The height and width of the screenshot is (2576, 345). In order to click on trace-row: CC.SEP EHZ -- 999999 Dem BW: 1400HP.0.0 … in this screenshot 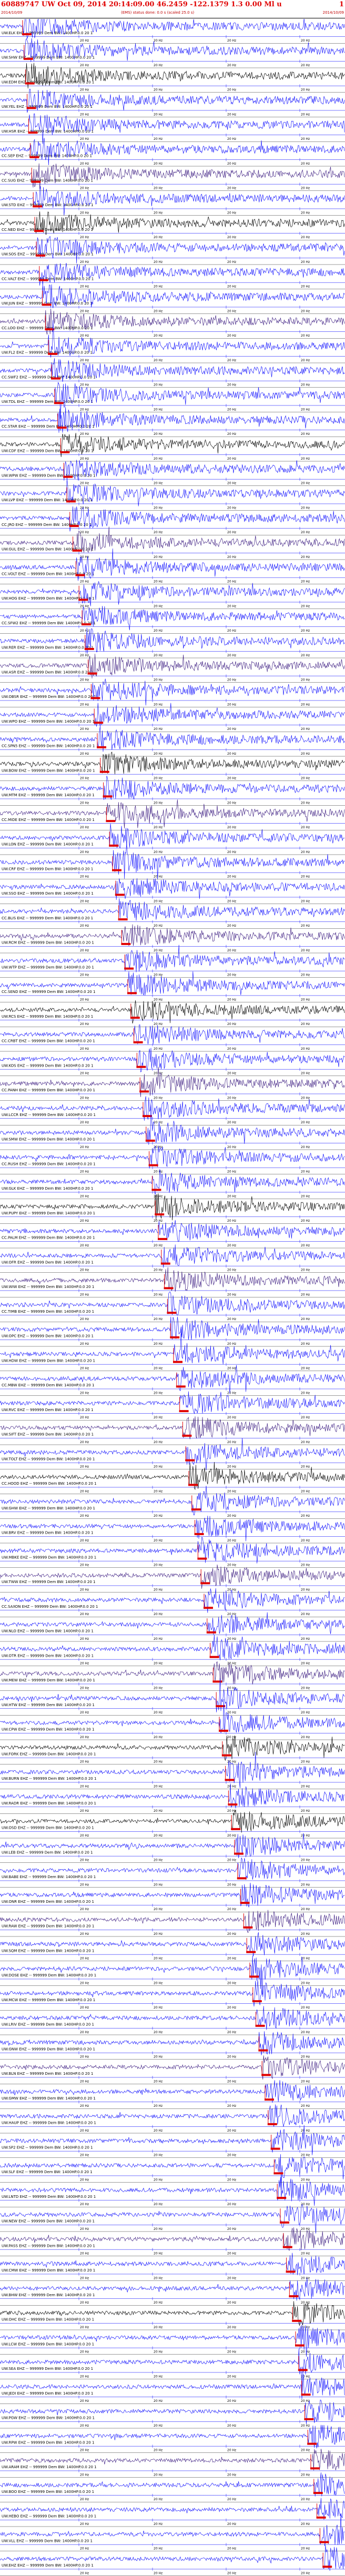, I will do `click(172, 153)`.